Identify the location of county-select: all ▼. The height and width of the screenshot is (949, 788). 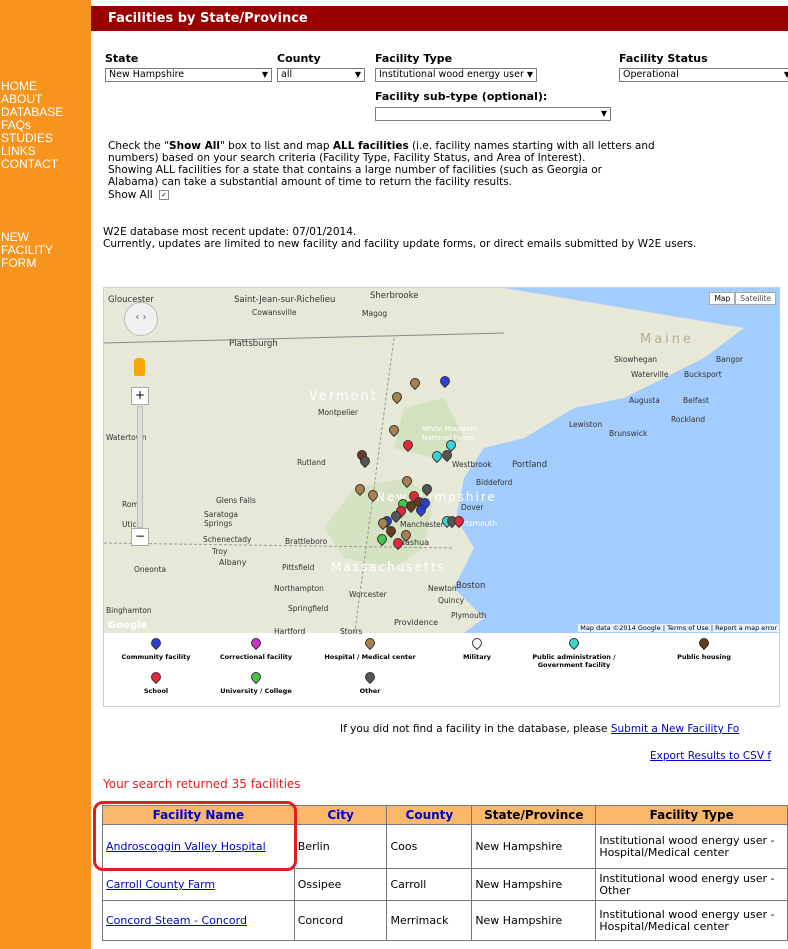
(321, 75).